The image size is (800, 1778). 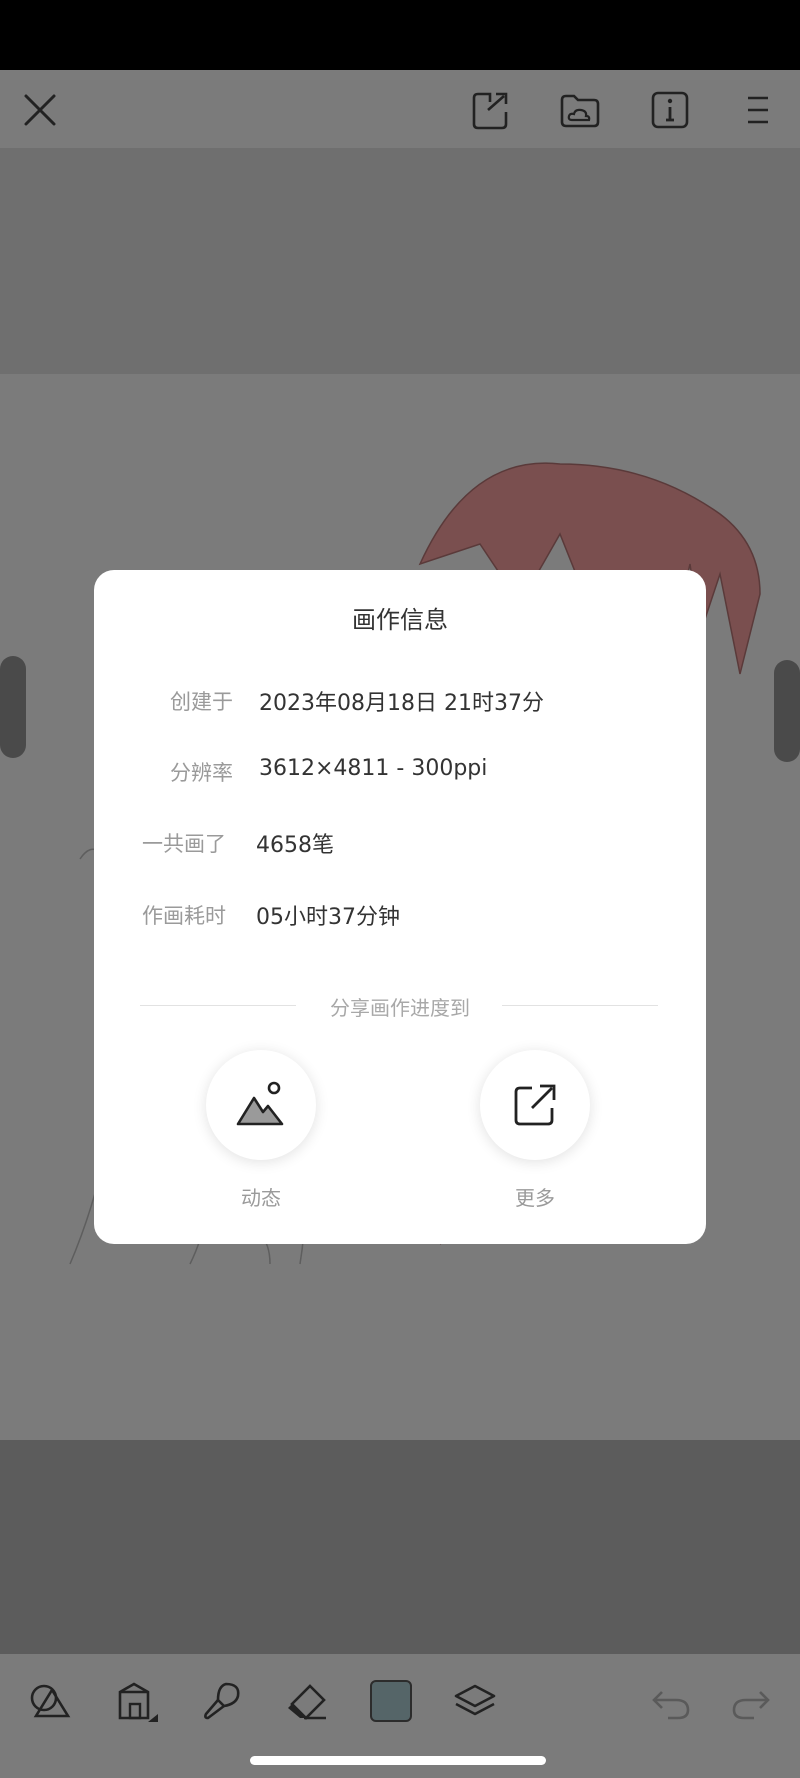 I want to click on brush-icon, so click(x=221, y=1701).